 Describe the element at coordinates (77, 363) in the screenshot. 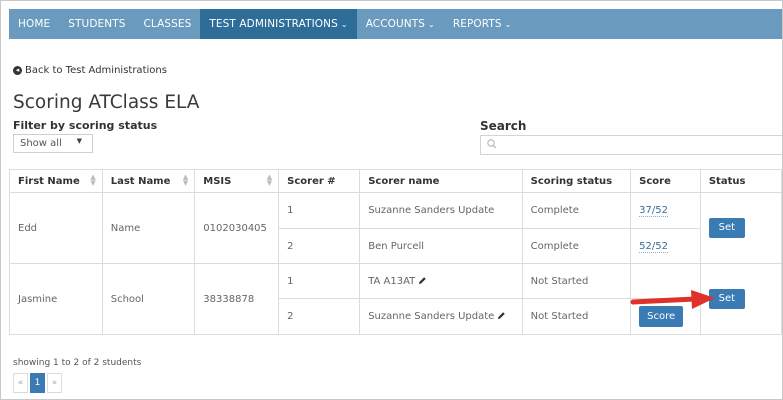

I see `table-info: showing 1 to 2 of 2 students` at that location.